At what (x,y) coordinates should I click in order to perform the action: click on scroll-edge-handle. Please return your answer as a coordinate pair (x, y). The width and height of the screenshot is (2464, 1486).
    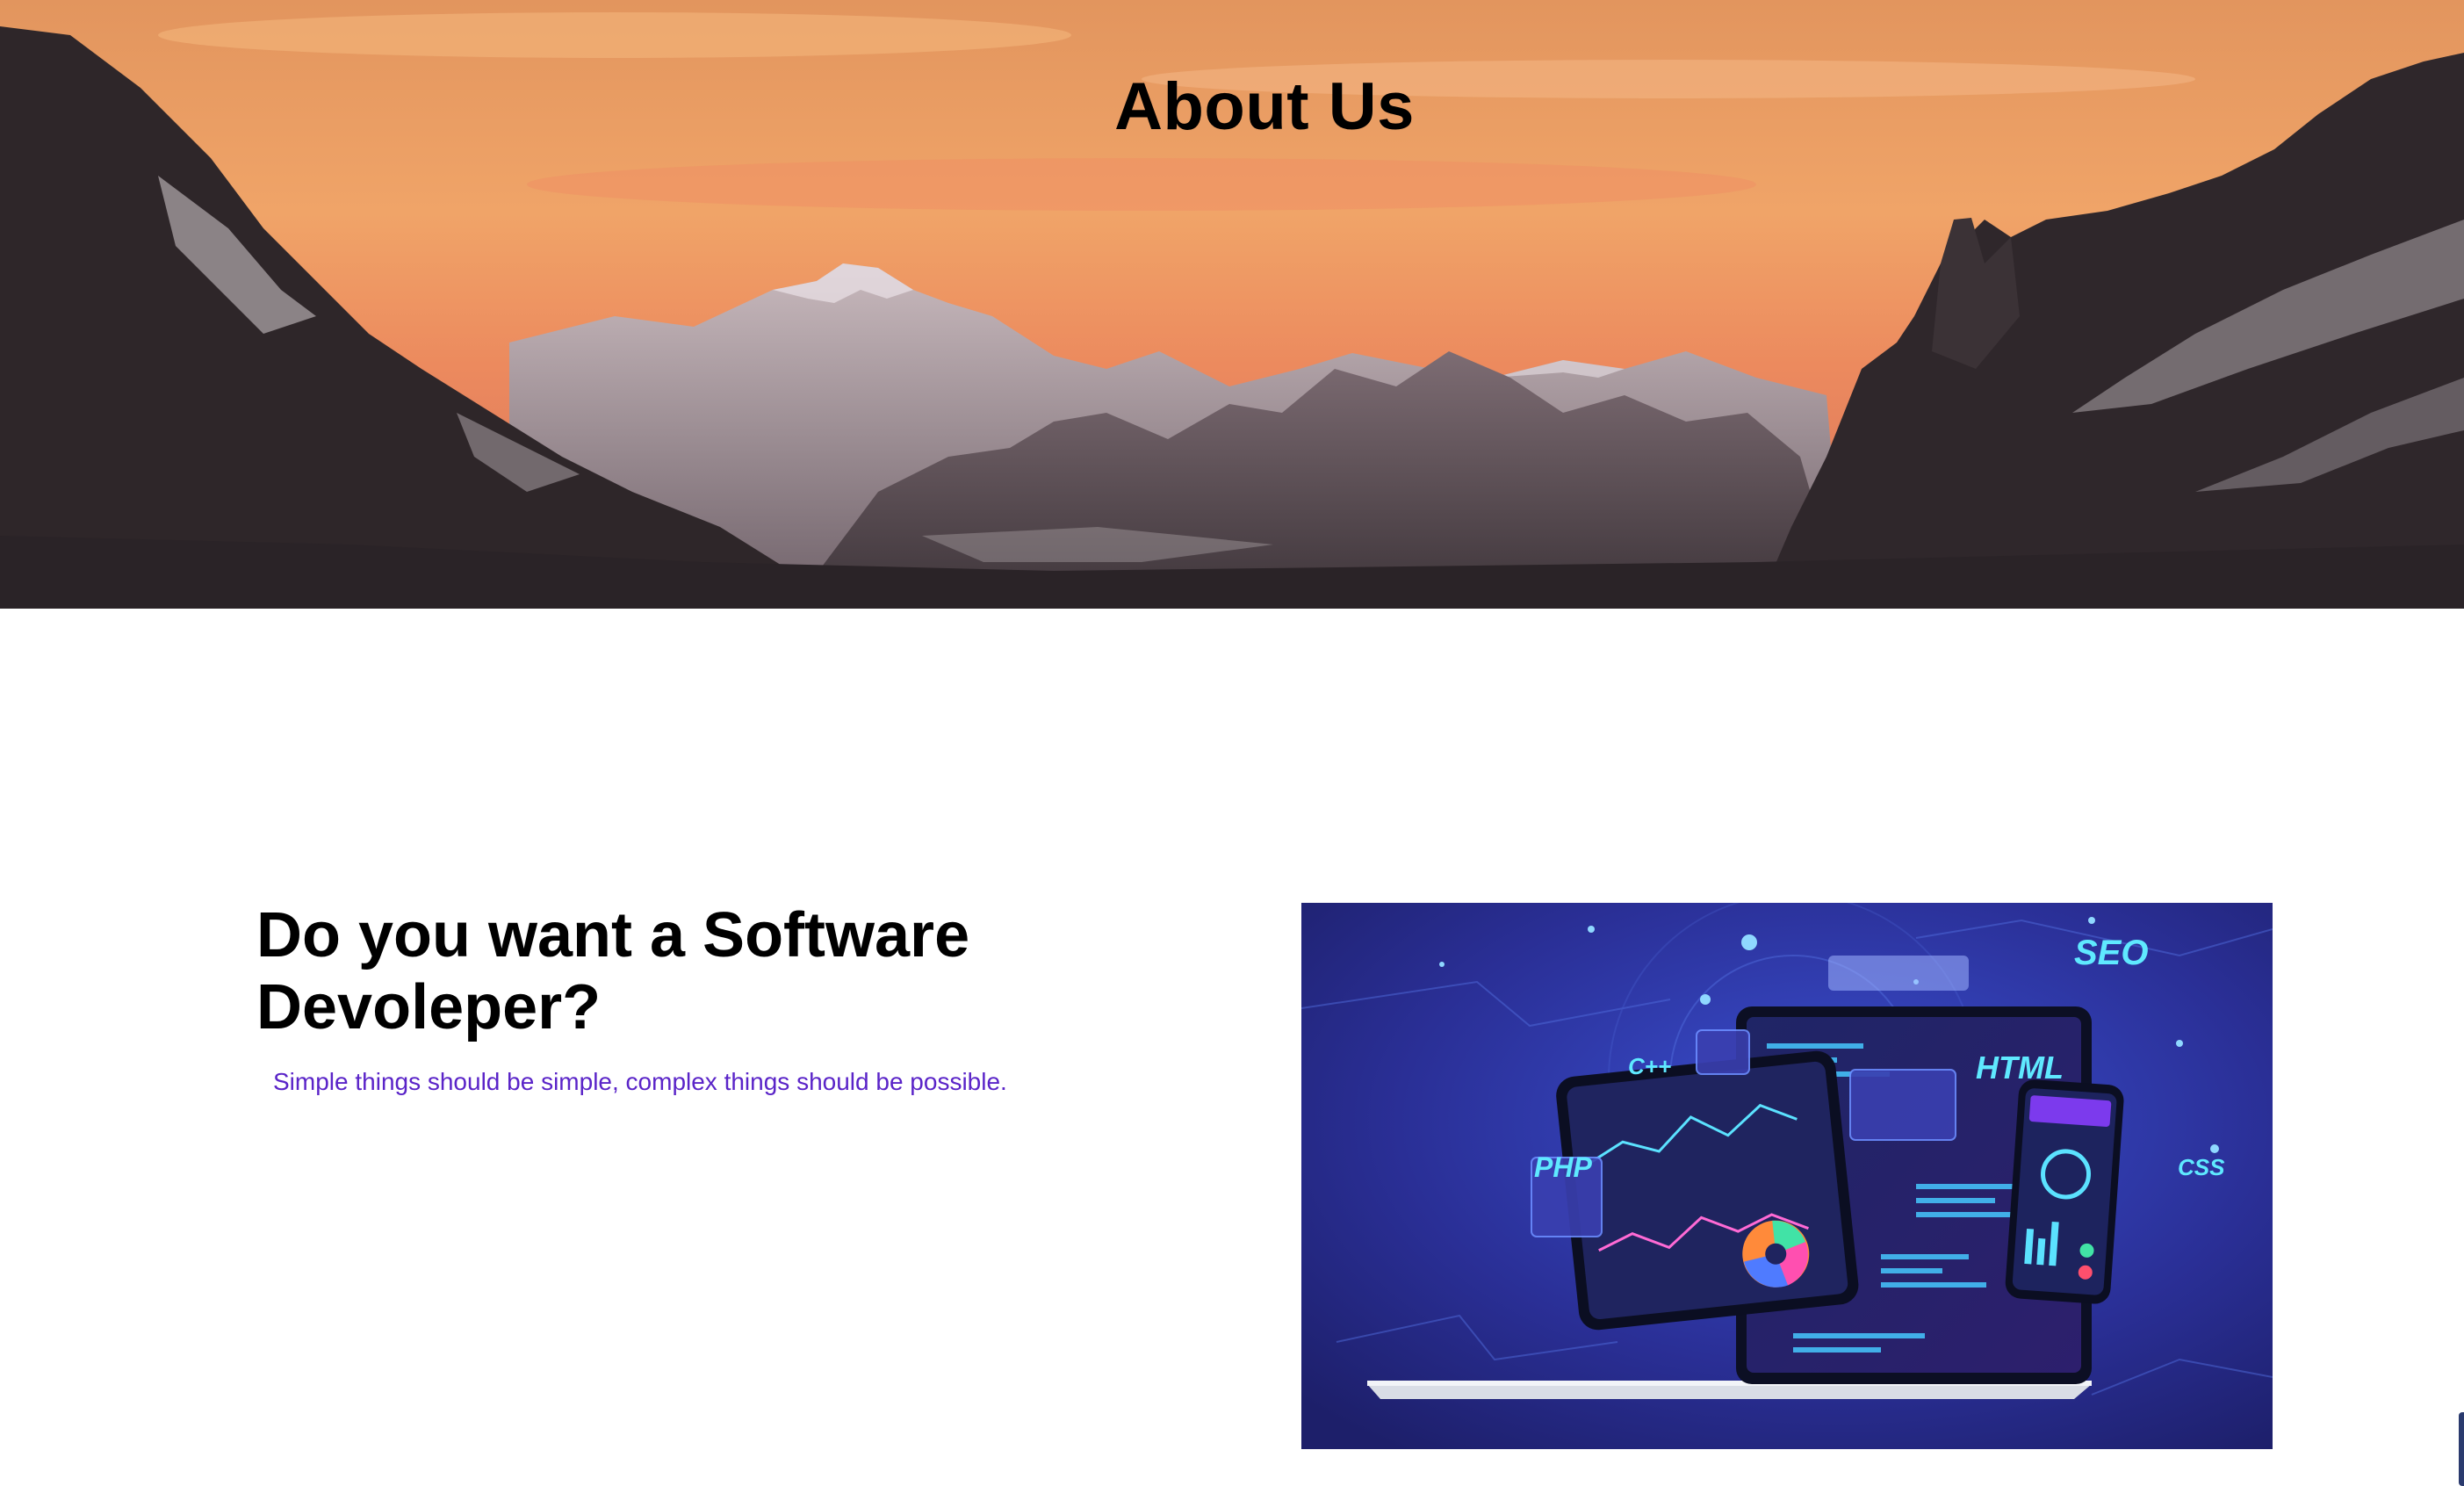
    Looking at the image, I should click on (2461, 1449).